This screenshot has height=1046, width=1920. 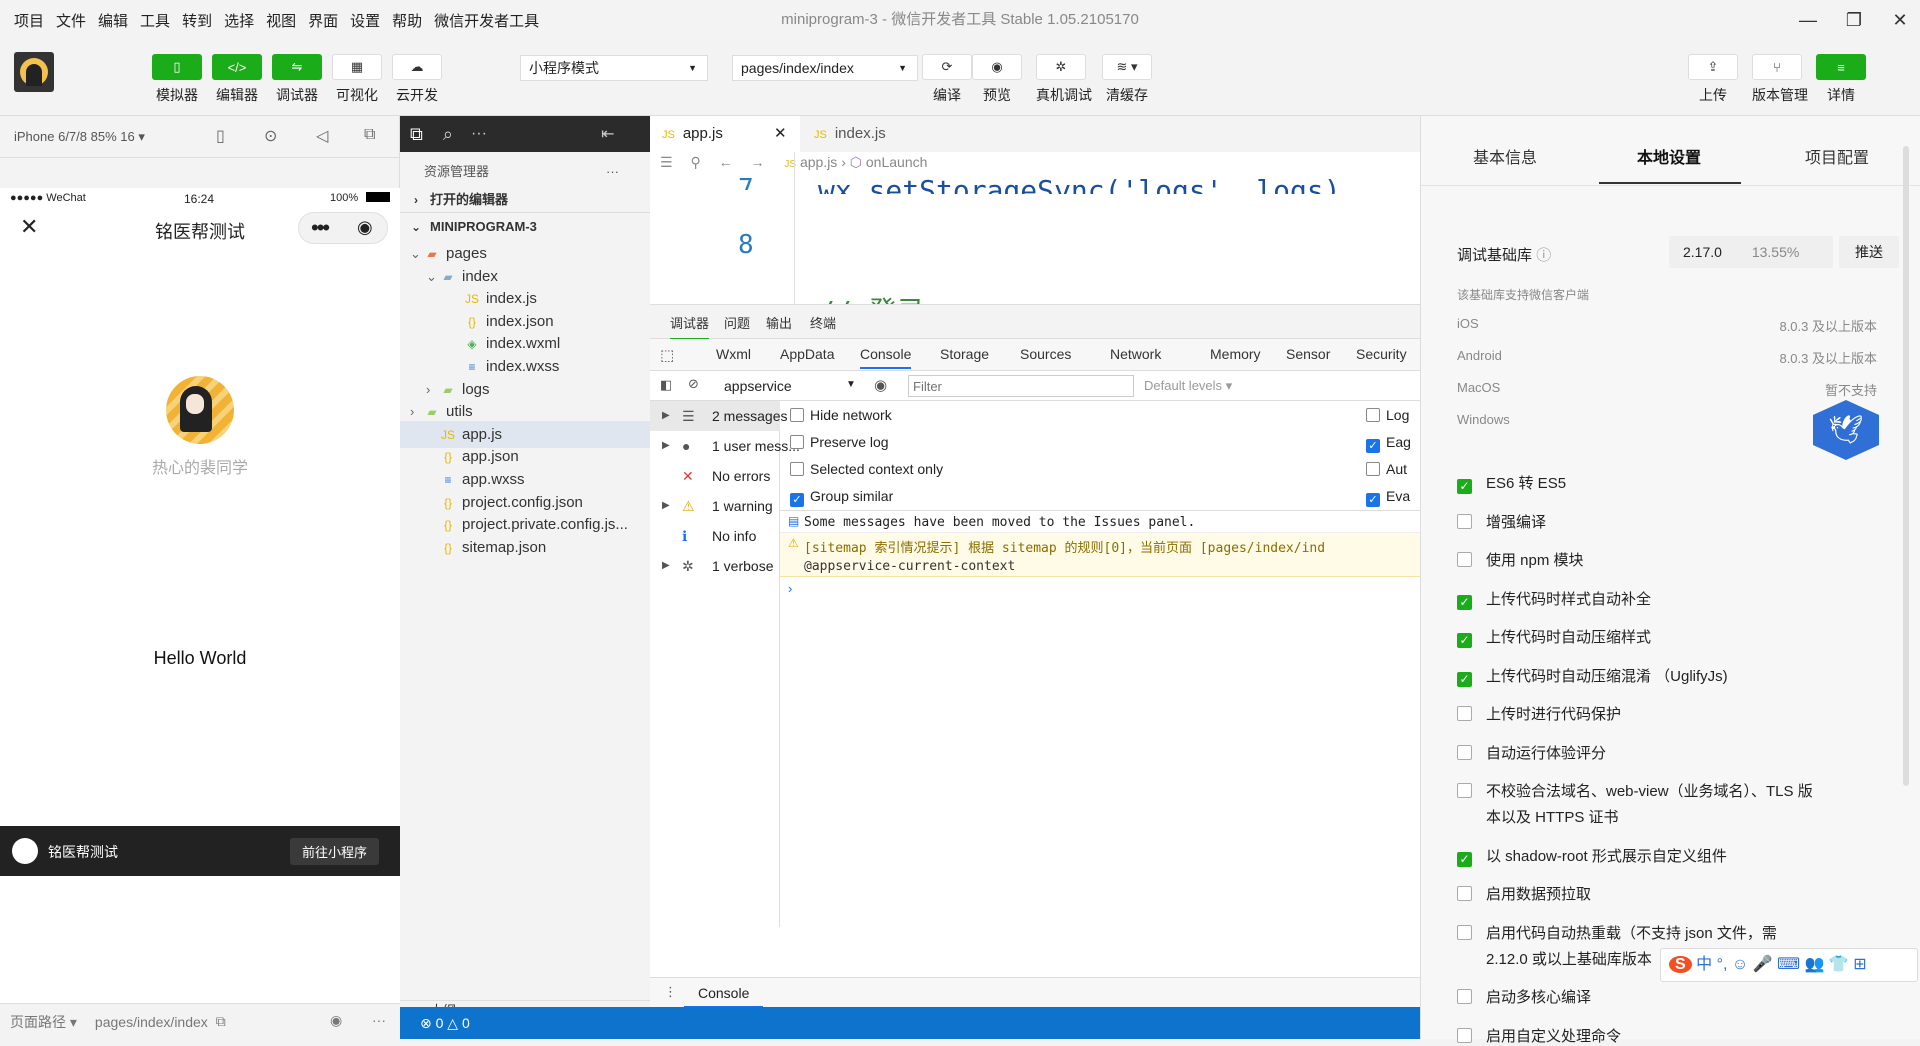 What do you see at coordinates (733, 354) in the screenshot?
I see `devtools-panel-tab: Wxml` at bounding box center [733, 354].